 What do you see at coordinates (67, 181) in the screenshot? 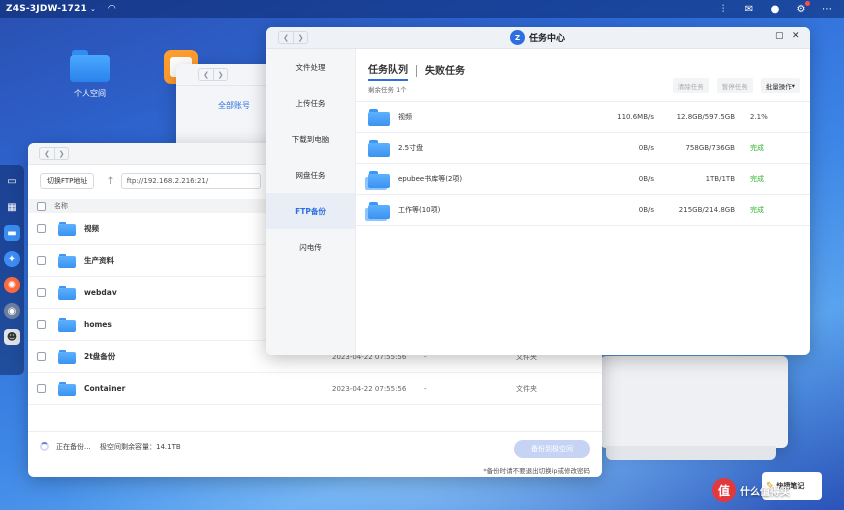
I see `switch-ftp-button: 切换FTP地址` at bounding box center [67, 181].